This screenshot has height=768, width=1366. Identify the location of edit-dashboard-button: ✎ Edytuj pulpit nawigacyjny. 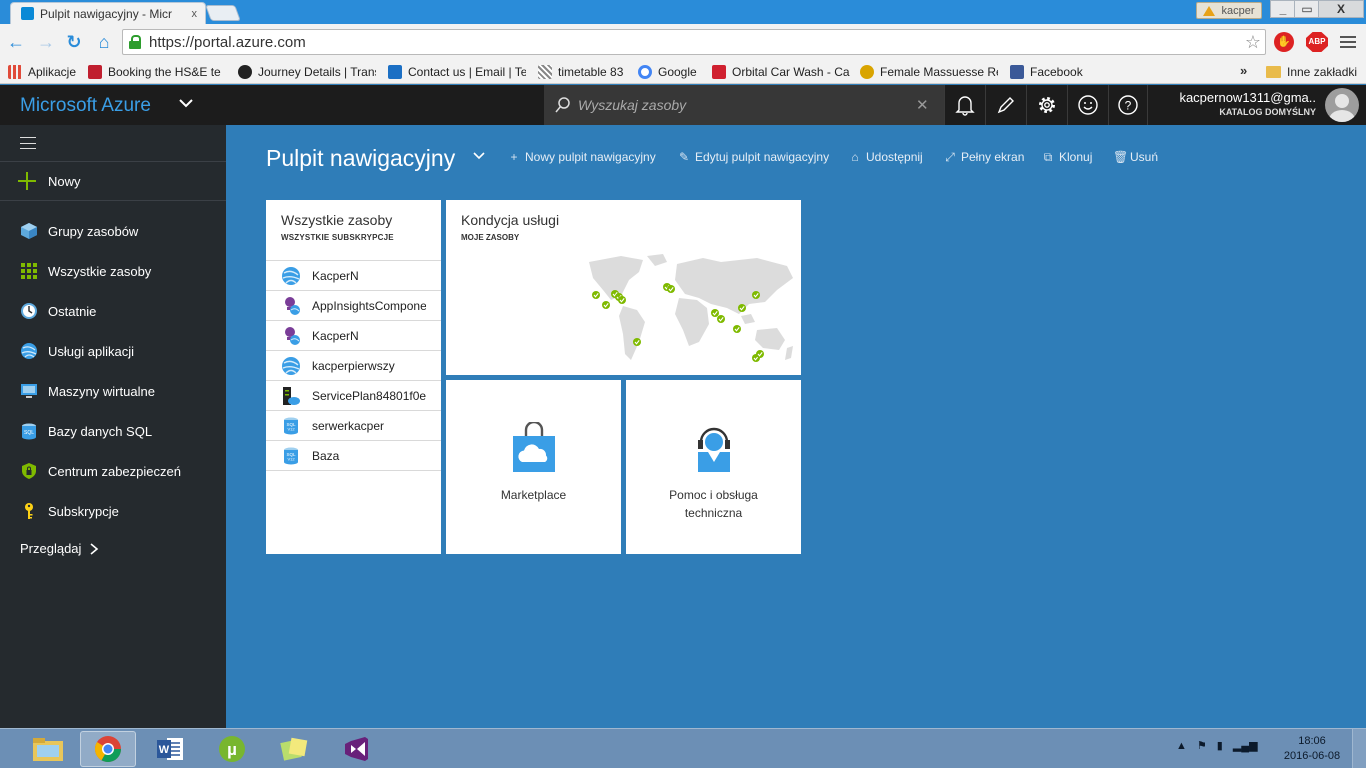
(753, 157).